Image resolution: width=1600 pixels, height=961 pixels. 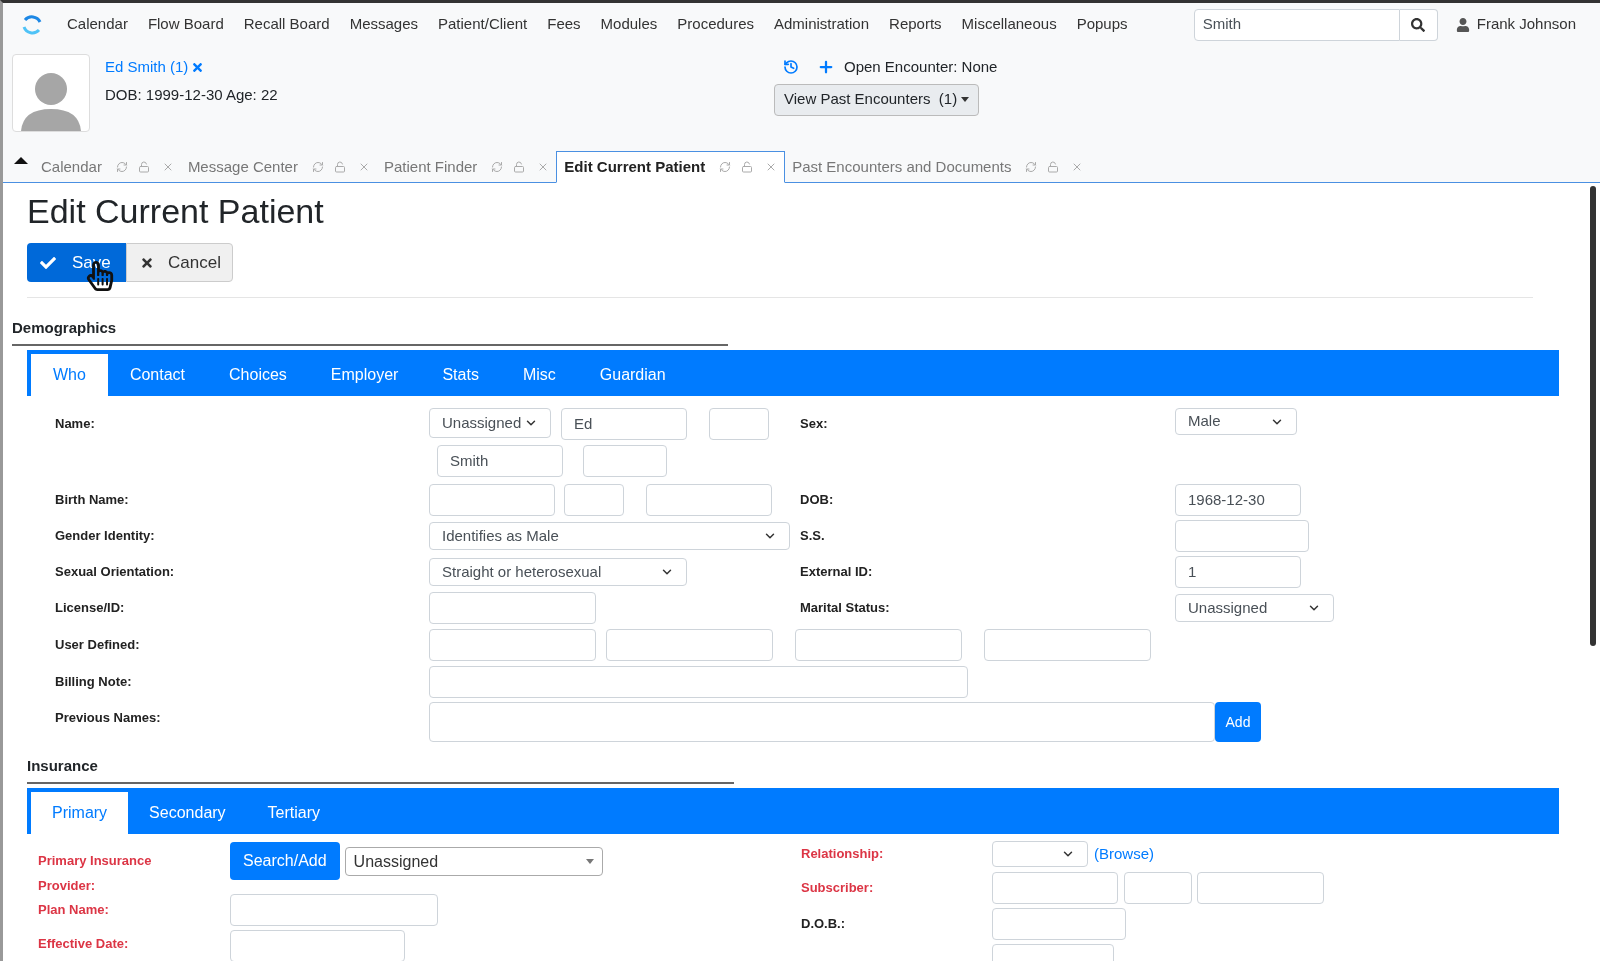 What do you see at coordinates (1296, 24) in the screenshot?
I see `search-field: Smith` at bounding box center [1296, 24].